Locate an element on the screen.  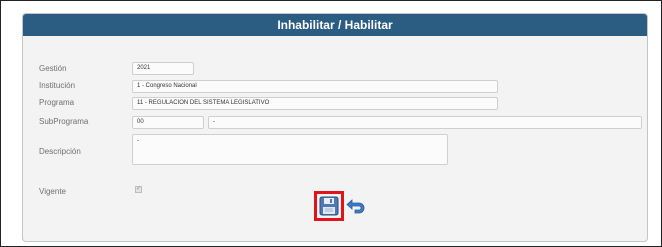
save-button is located at coordinates (329, 206).